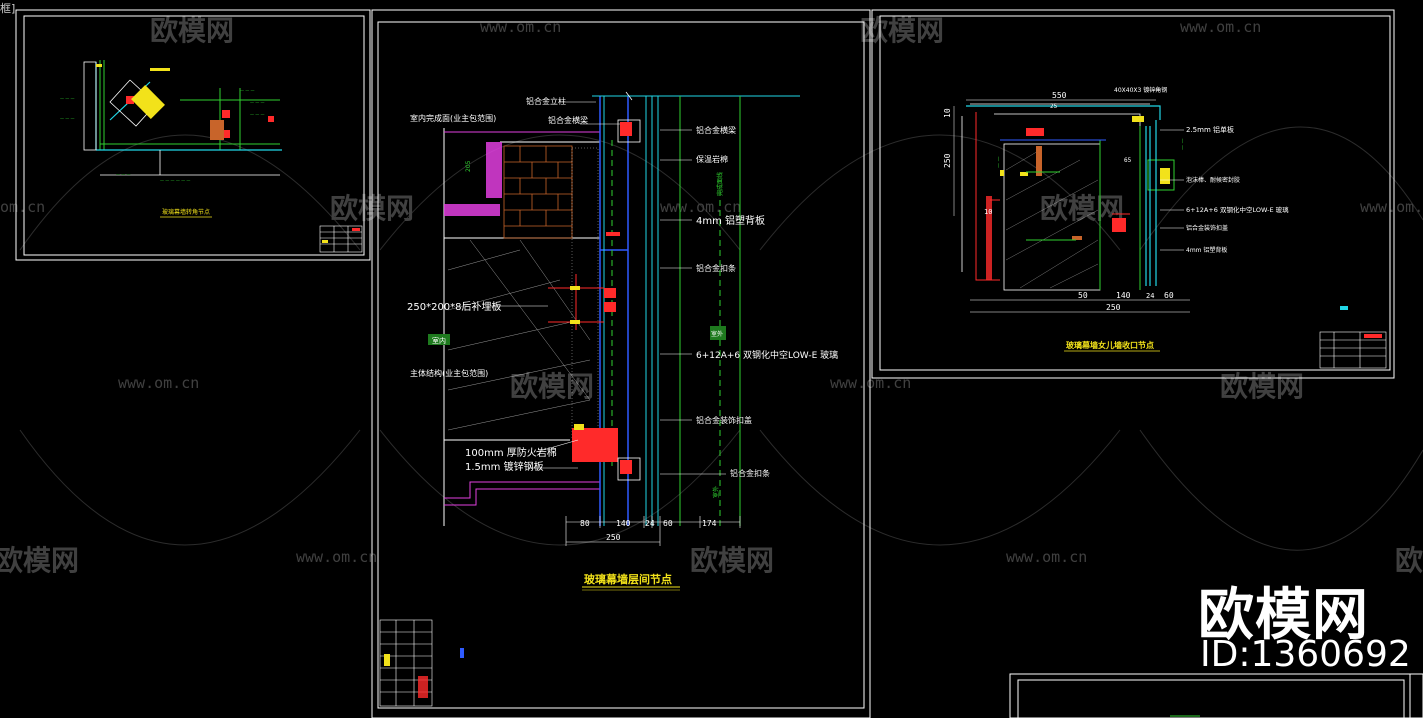 This screenshot has width=1423, height=718. What do you see at coordinates (613, 537) in the screenshot?
I see `dim-250: 250` at bounding box center [613, 537].